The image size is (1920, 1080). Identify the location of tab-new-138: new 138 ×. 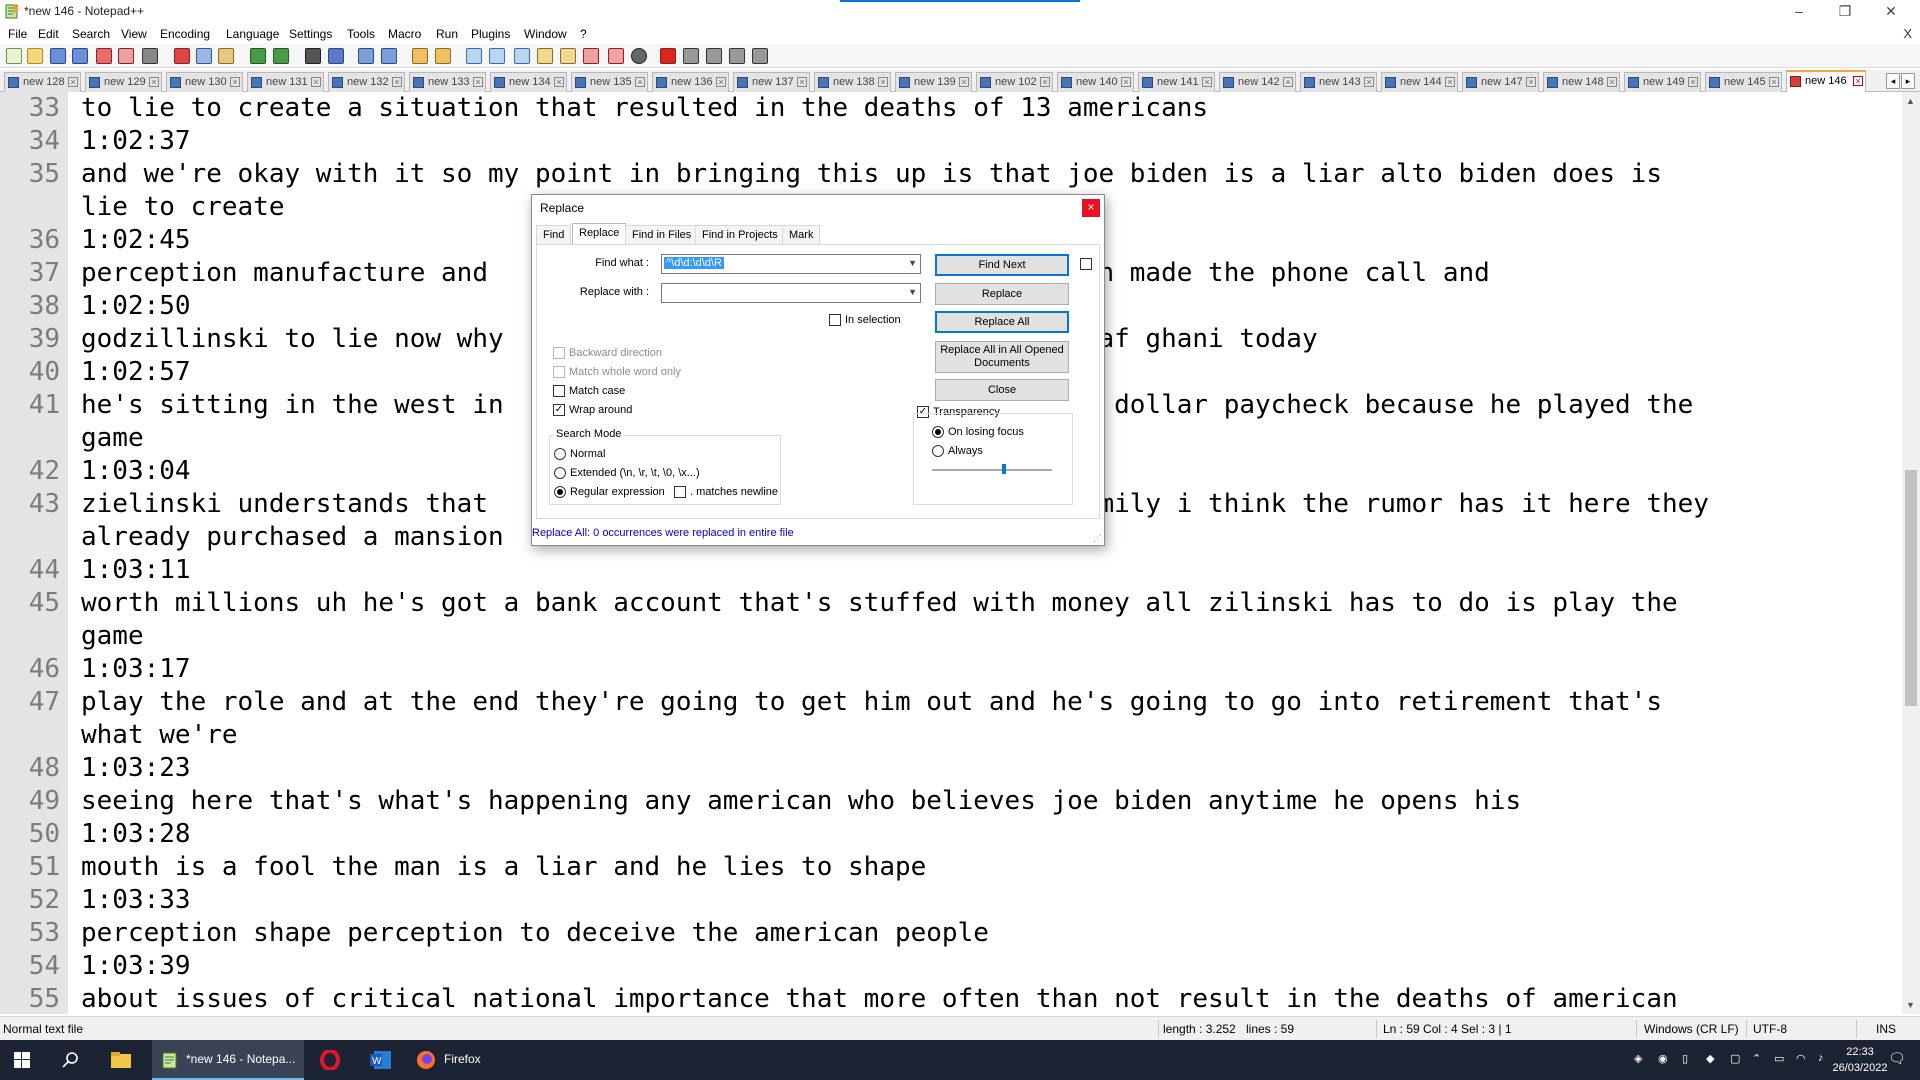
(852, 82).